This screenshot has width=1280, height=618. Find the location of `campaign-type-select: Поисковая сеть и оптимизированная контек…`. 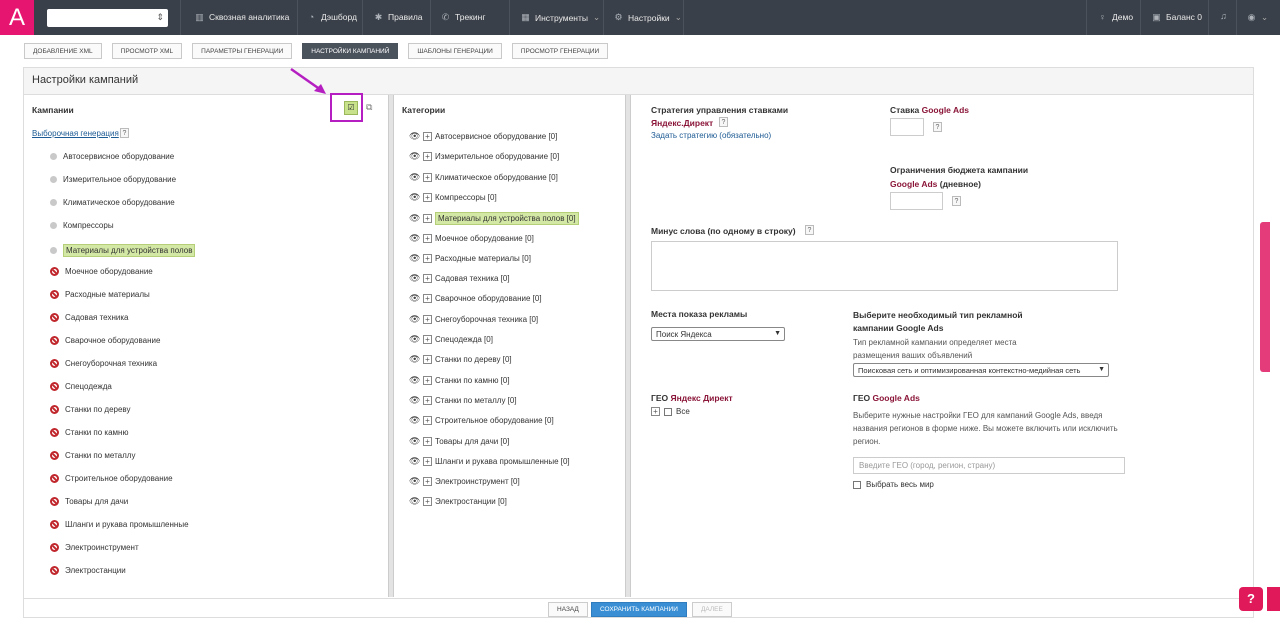

campaign-type-select: Поисковая сеть и оптимизированная контек… is located at coordinates (981, 370).